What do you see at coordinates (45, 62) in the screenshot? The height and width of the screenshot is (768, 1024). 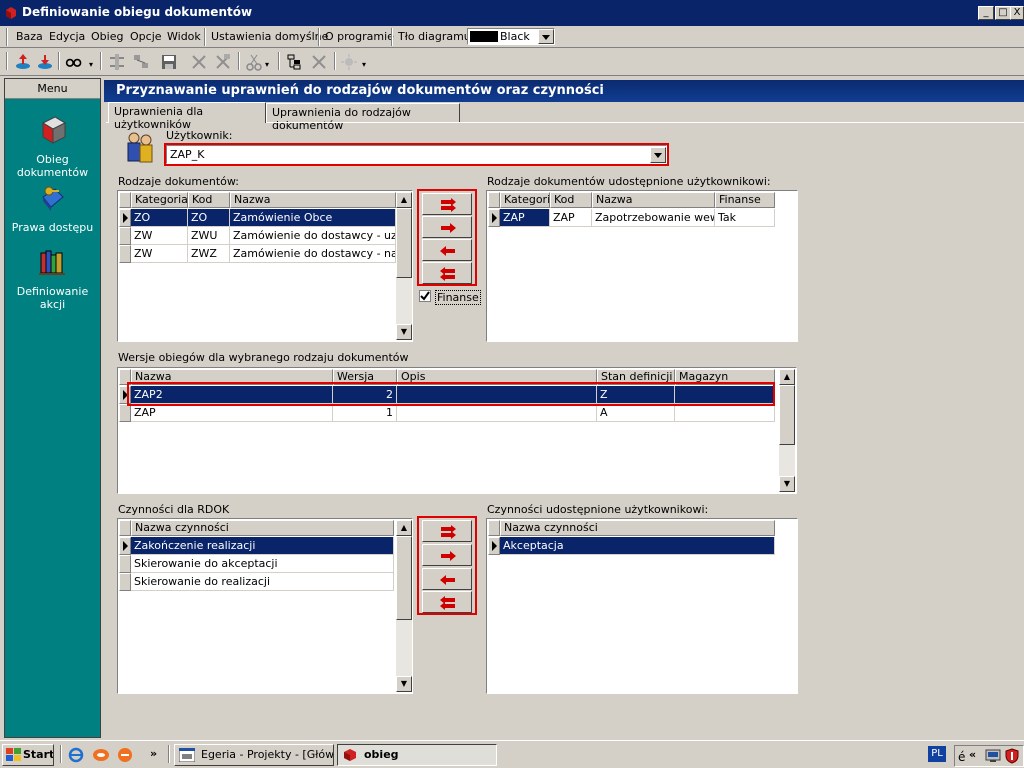 I see `disconnect-db-icon` at bounding box center [45, 62].